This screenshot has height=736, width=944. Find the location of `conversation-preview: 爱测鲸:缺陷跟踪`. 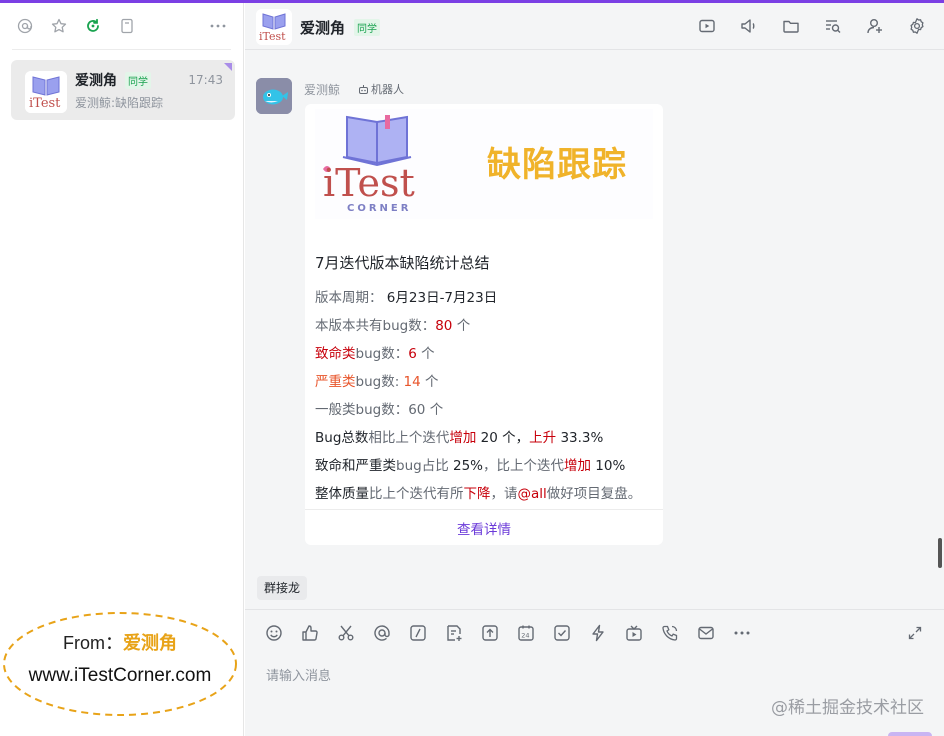

conversation-preview: 爱测鲸:缺陷跟踪 is located at coordinates (119, 103).